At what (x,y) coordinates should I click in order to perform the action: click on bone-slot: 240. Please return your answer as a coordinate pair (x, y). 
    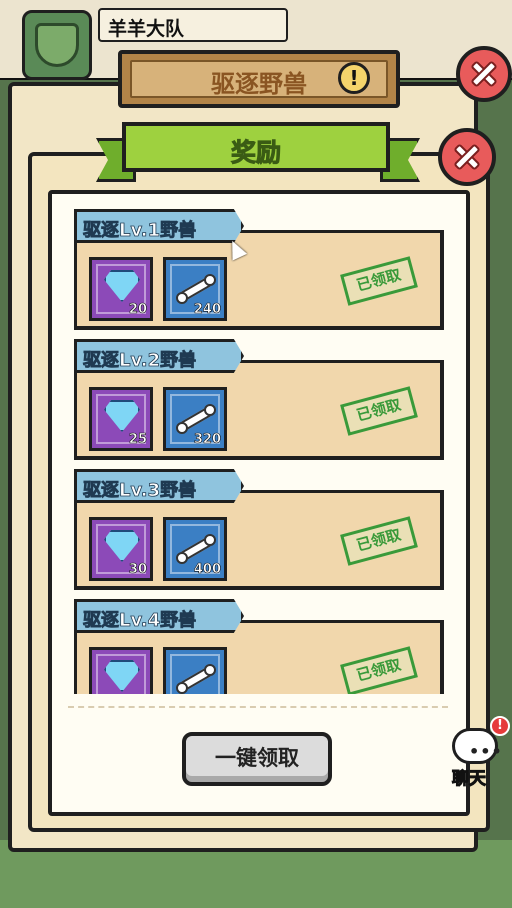
    Looking at the image, I should click on (195, 289).